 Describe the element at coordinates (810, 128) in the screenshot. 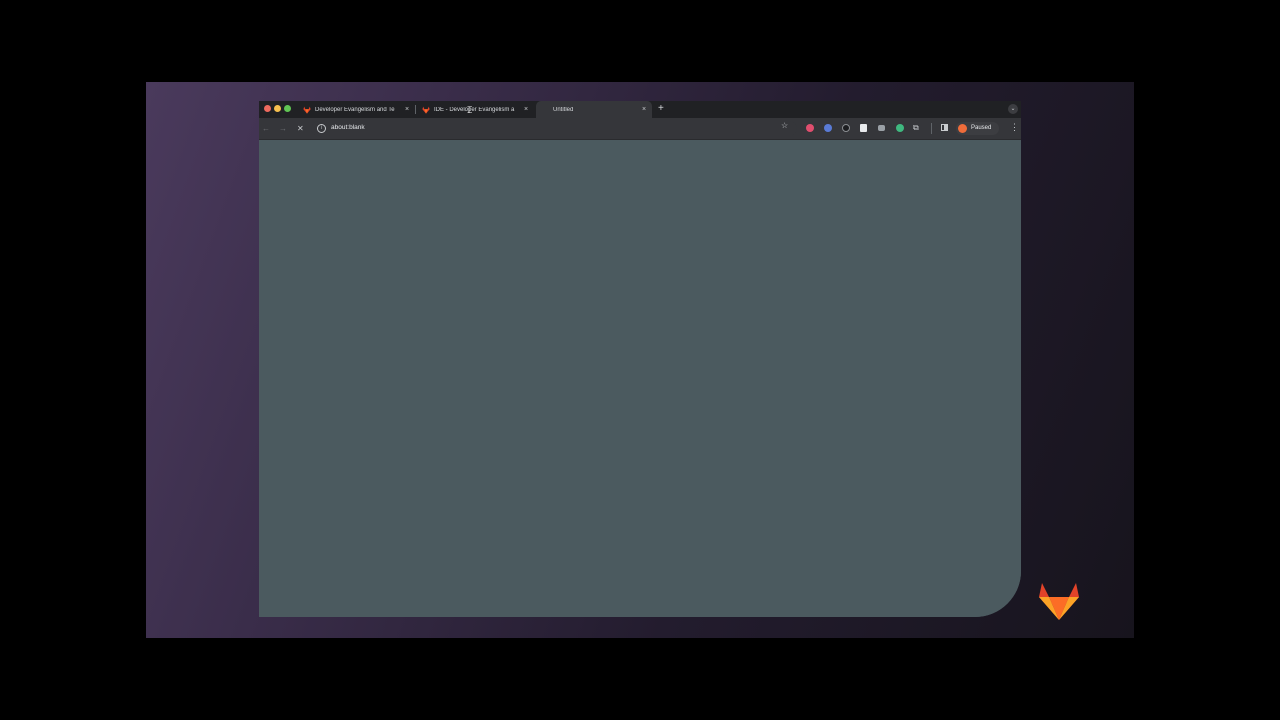

I see `extension-red-icon` at that location.